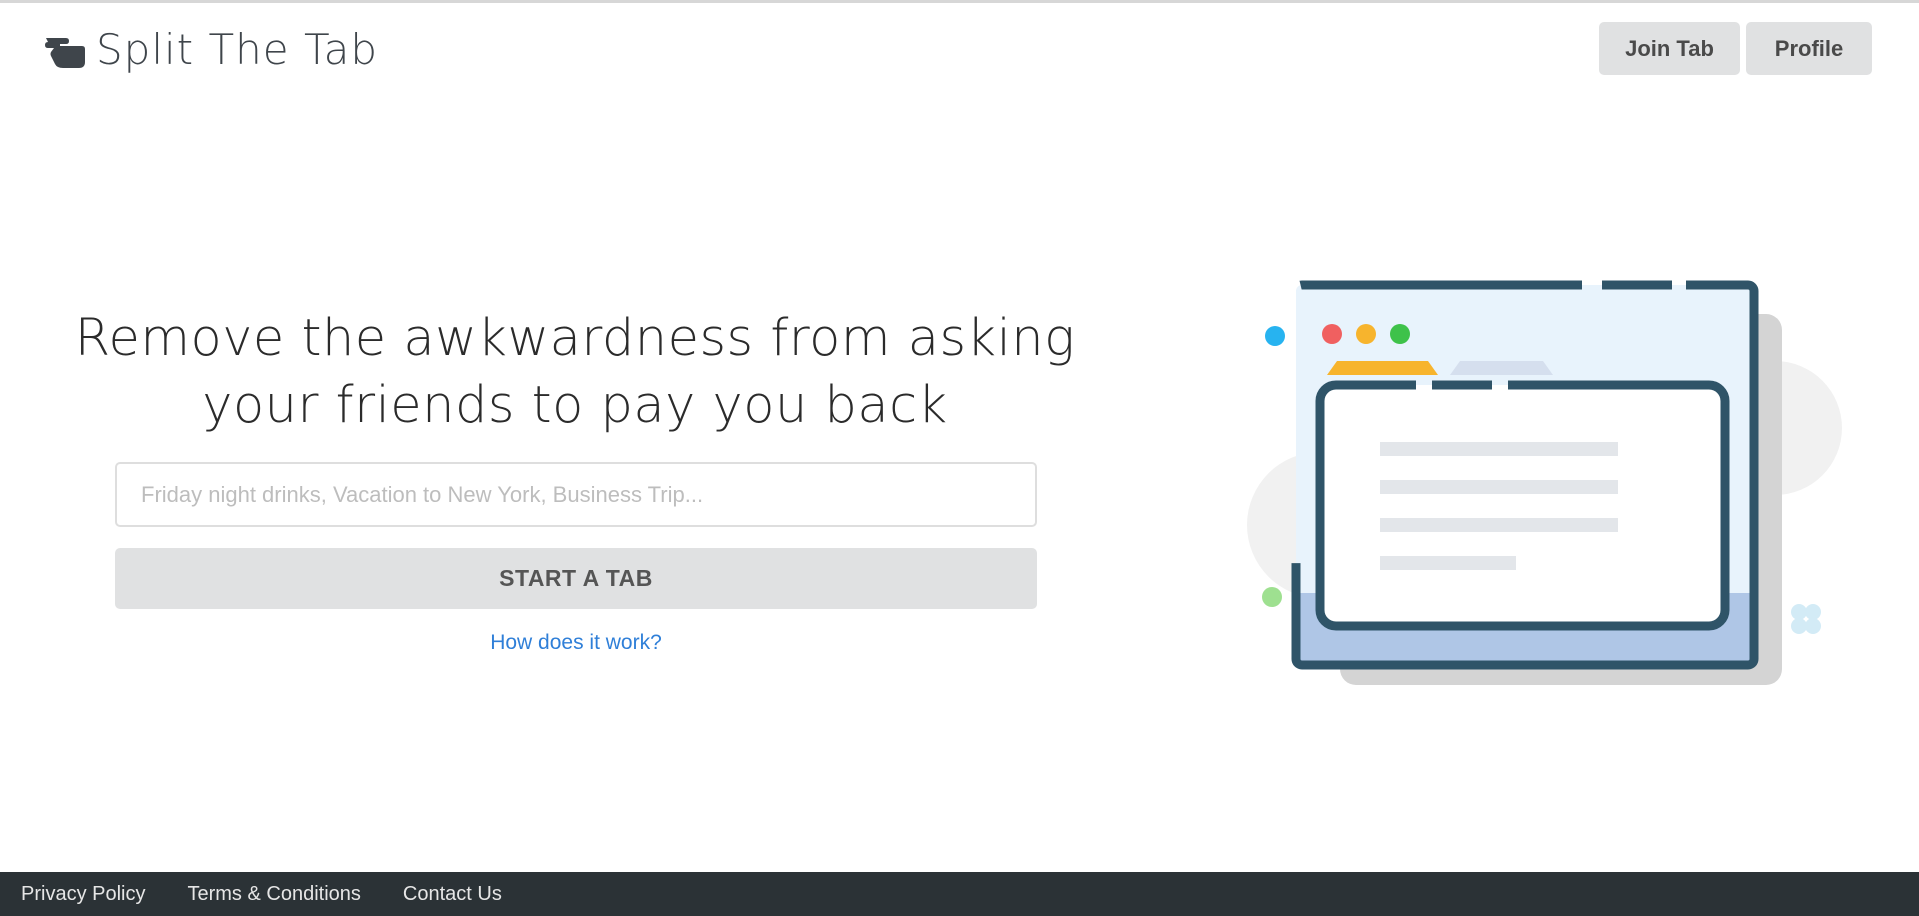  Describe the element at coordinates (1522, 505) in the screenshot. I see `inner-card` at that location.